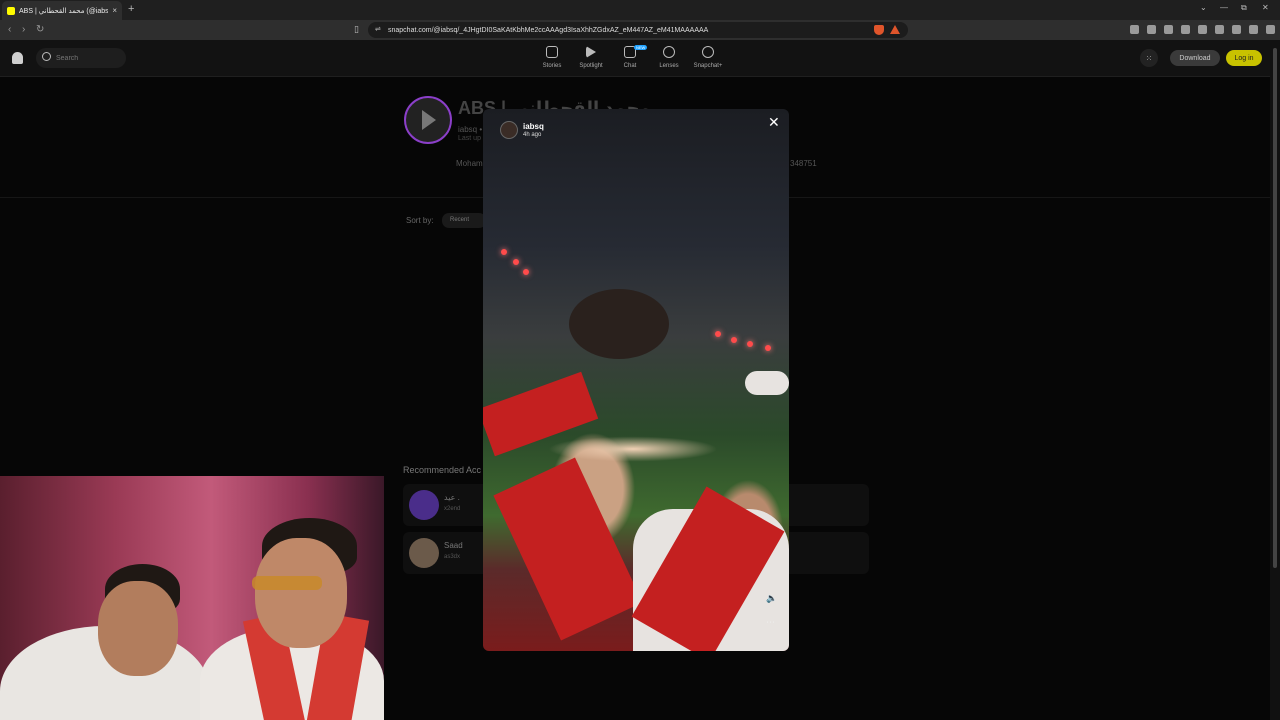  Describe the element at coordinates (619, 324) in the screenshot. I see `person-hair` at that location.